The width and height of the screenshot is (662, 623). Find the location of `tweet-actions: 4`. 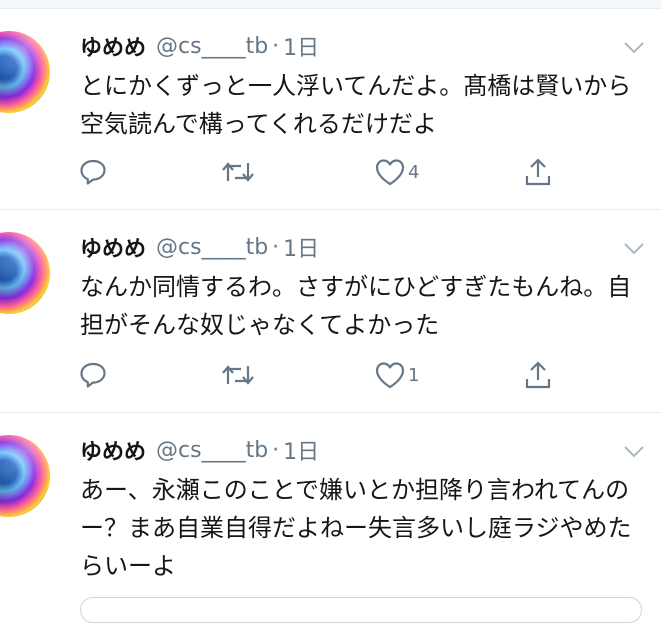

tweet-actions: 4 is located at coordinates (318, 172).